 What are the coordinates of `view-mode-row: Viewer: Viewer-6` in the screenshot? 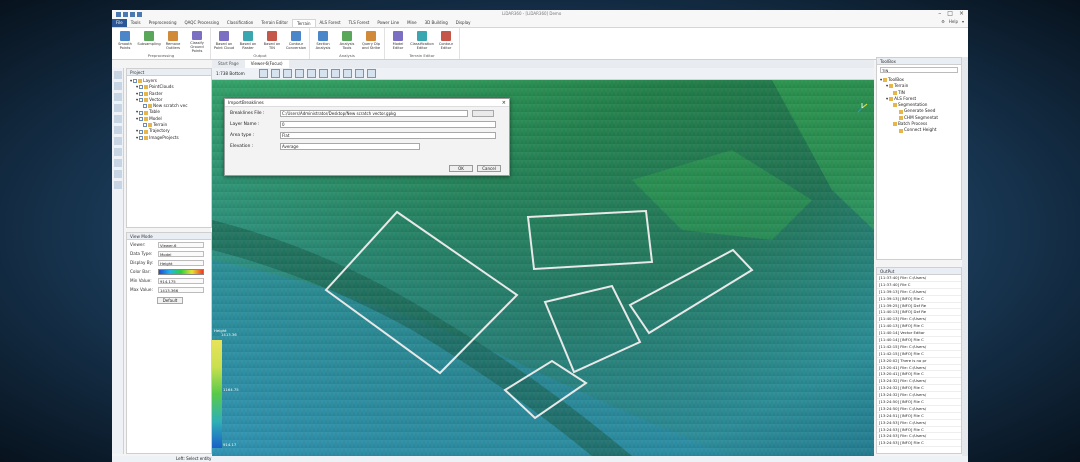 It's located at (169, 244).